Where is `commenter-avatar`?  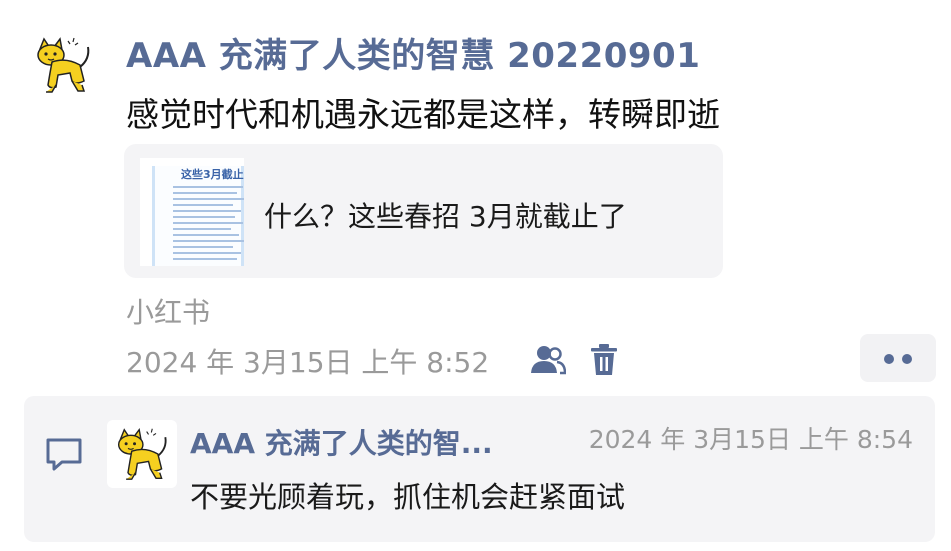
commenter-avatar is located at coordinates (142, 454).